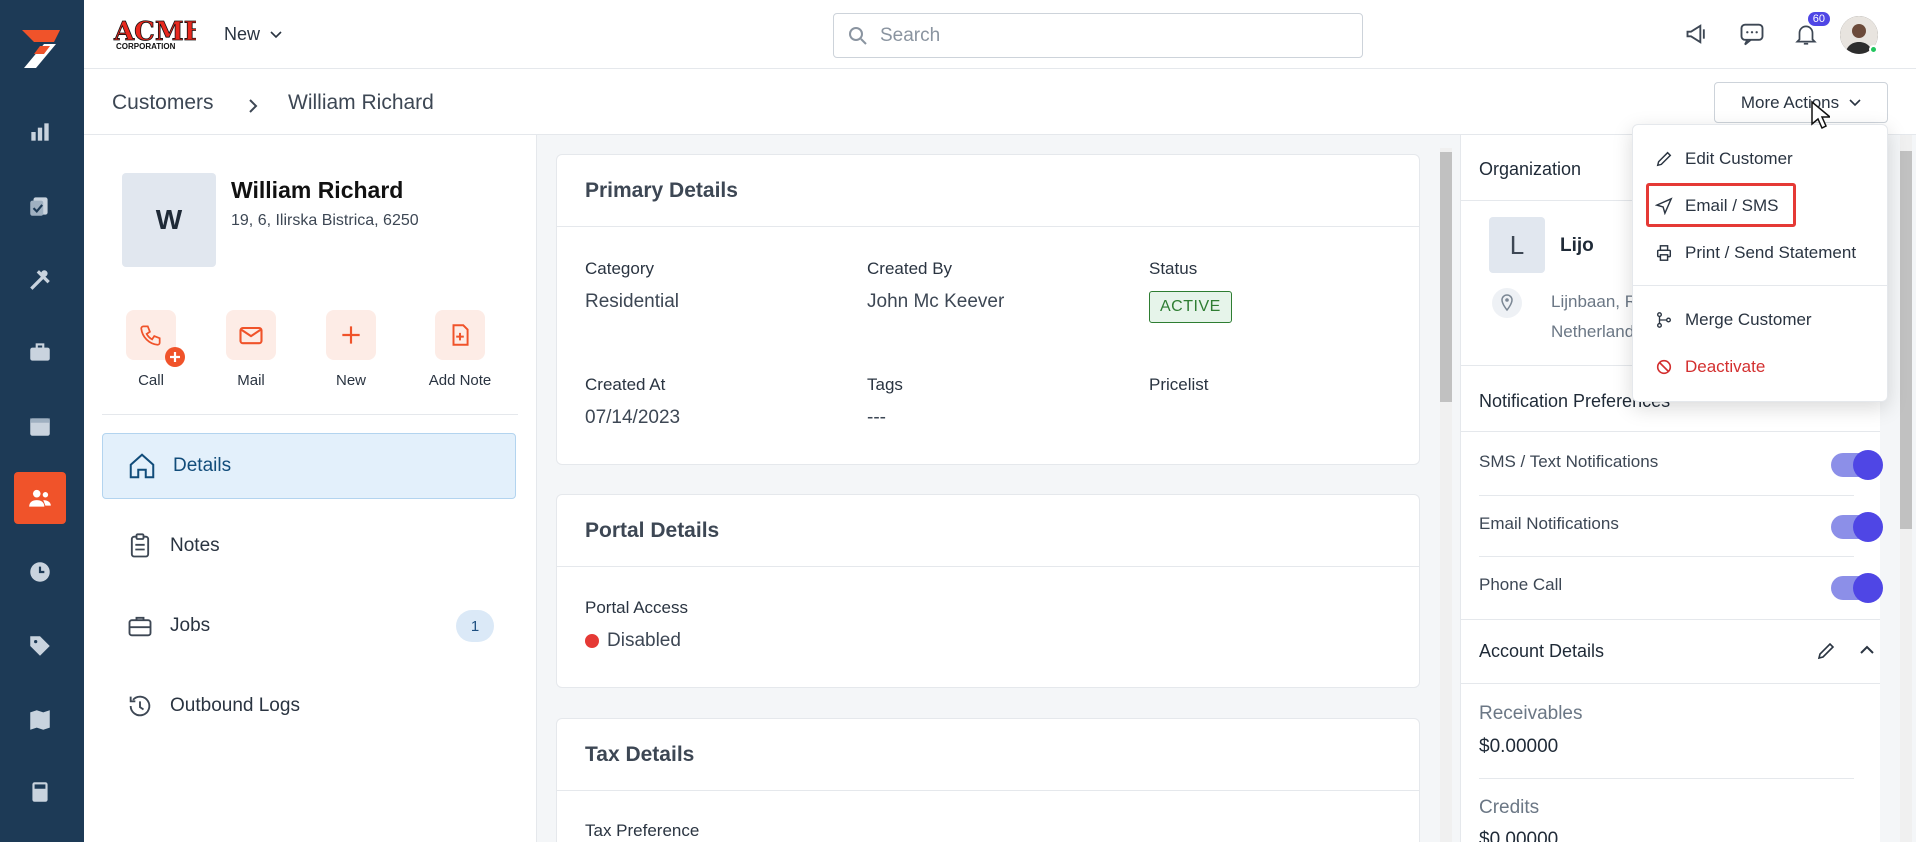 The width and height of the screenshot is (1916, 842). Describe the element at coordinates (475, 626) in the screenshot. I see `jobs-count-badge: 1` at that location.